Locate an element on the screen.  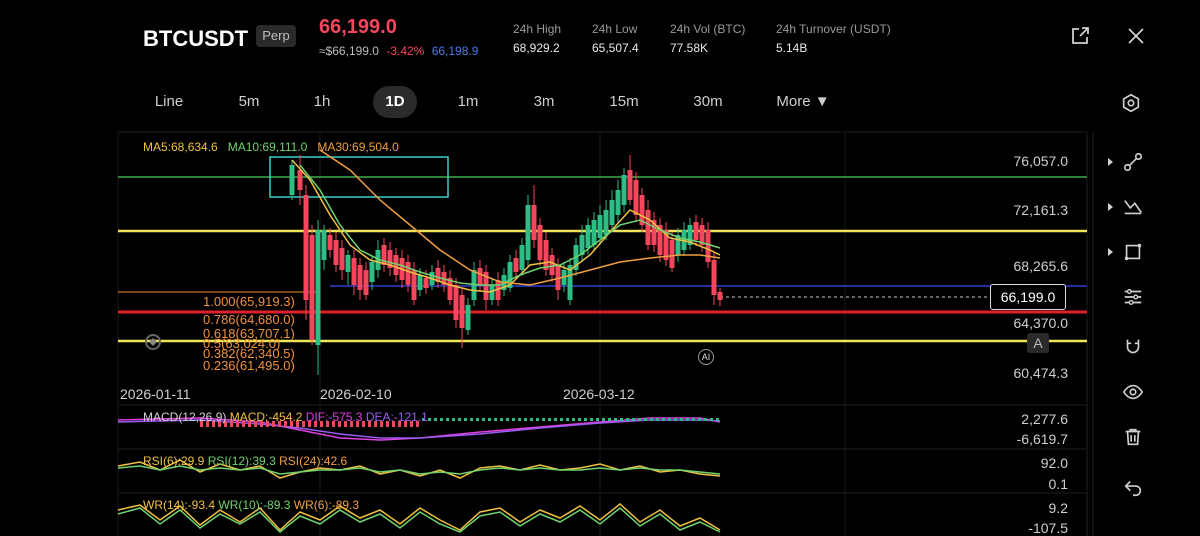
y-label: 72,161.3 is located at coordinates (1041, 210).